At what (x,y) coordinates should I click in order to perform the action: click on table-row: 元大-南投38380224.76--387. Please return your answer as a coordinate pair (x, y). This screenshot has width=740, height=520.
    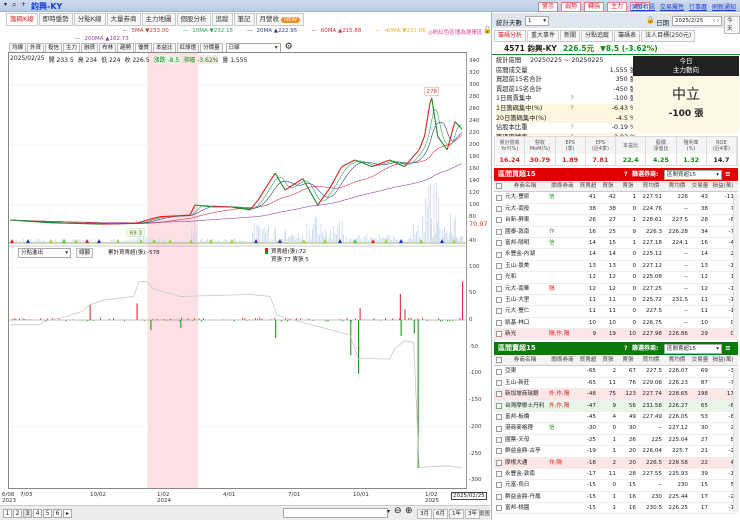
    Looking at the image, I should click on (616, 210).